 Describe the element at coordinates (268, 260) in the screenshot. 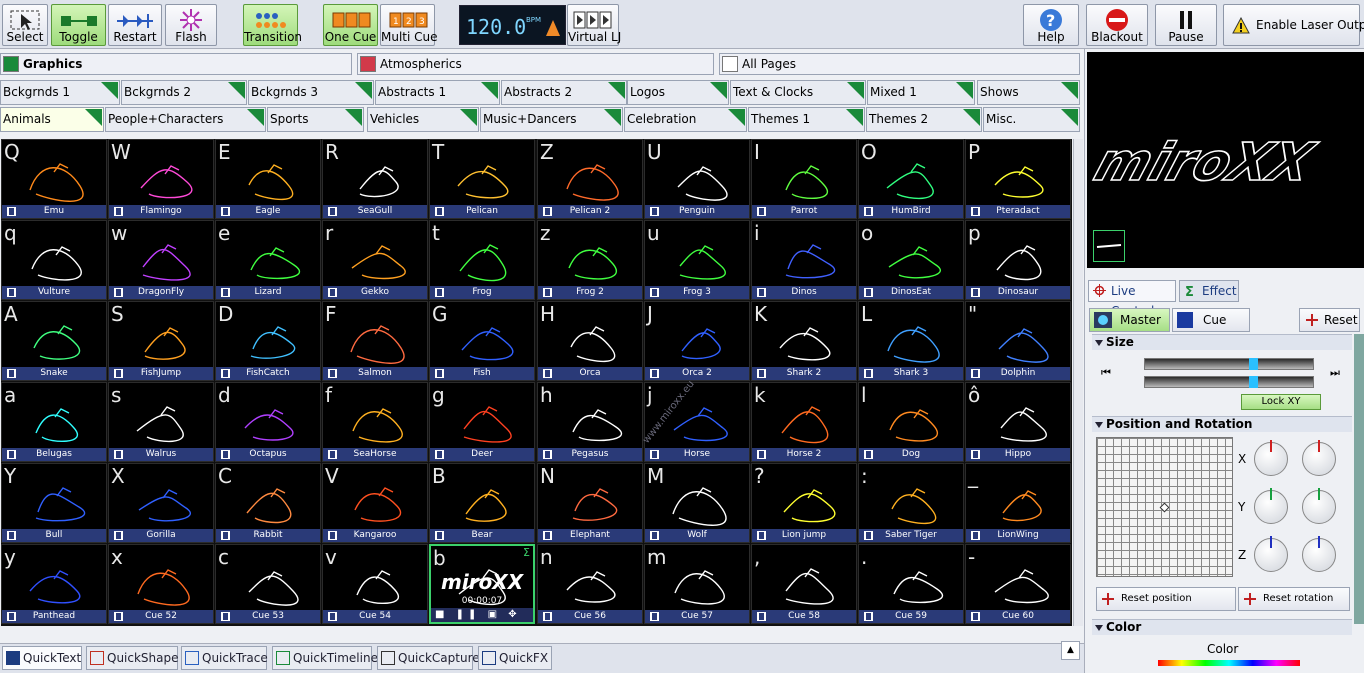

I see `cue-cell-lizard: e Lizard` at that location.